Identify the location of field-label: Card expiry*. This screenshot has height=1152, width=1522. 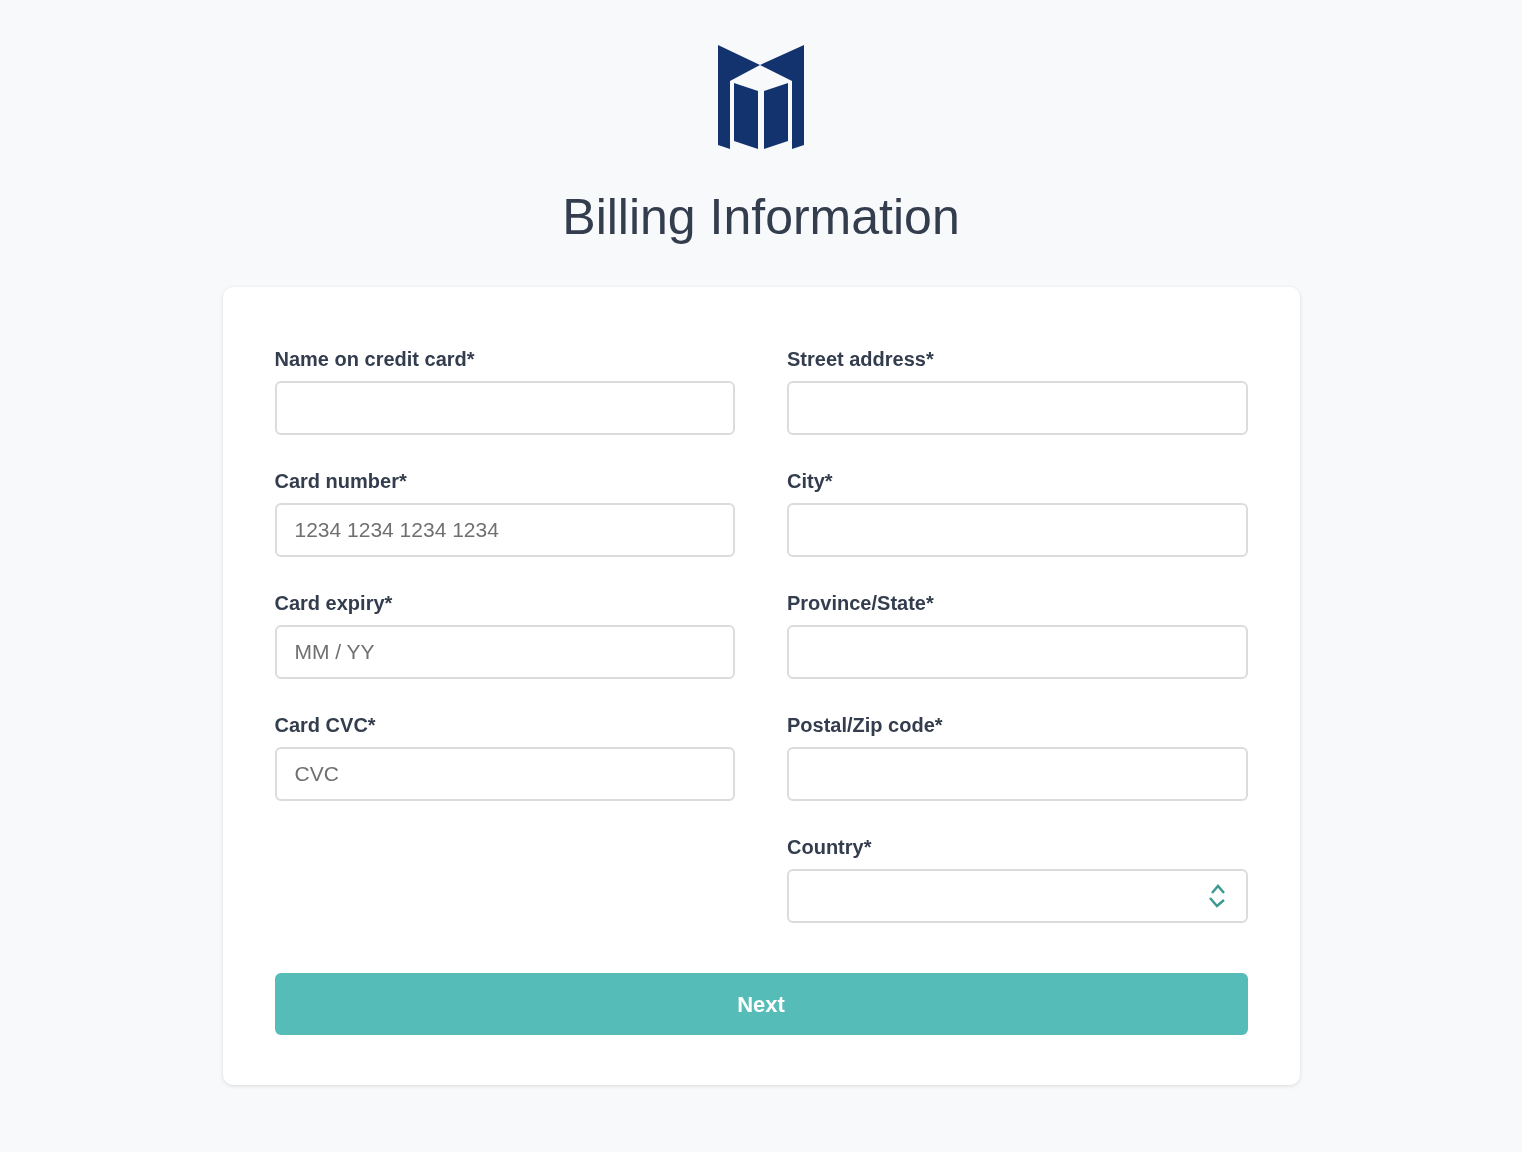
(334, 603).